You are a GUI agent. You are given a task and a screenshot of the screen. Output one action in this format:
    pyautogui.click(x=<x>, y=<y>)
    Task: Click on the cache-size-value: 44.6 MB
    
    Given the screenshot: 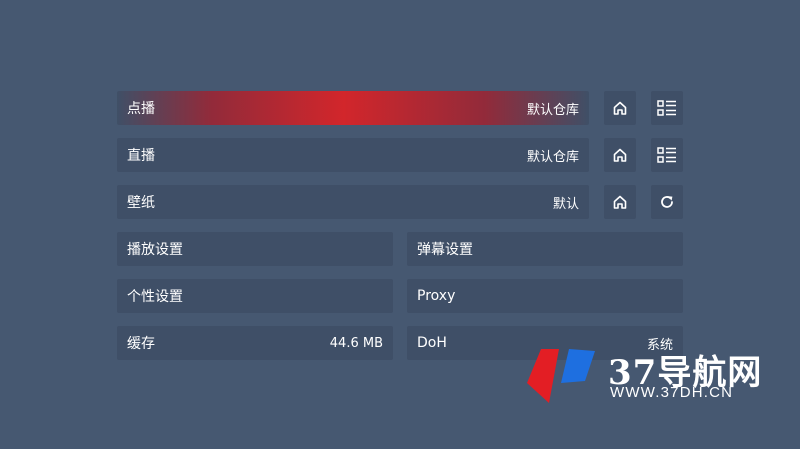 What is the action you would take?
    pyautogui.click(x=356, y=343)
    